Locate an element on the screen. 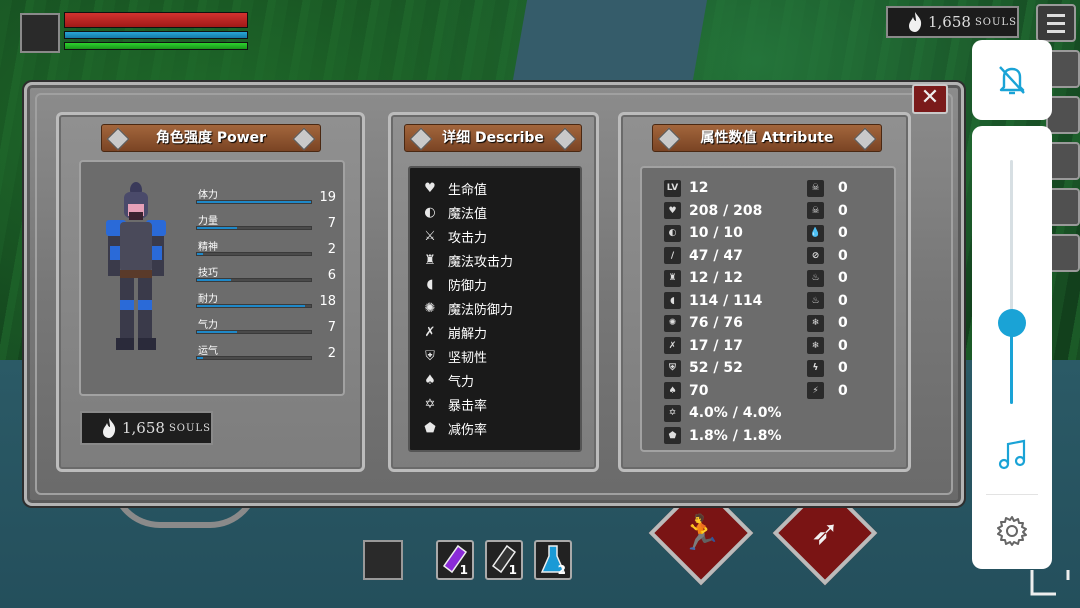  attribute-item: / 47 / 47 is located at coordinates (703, 256).